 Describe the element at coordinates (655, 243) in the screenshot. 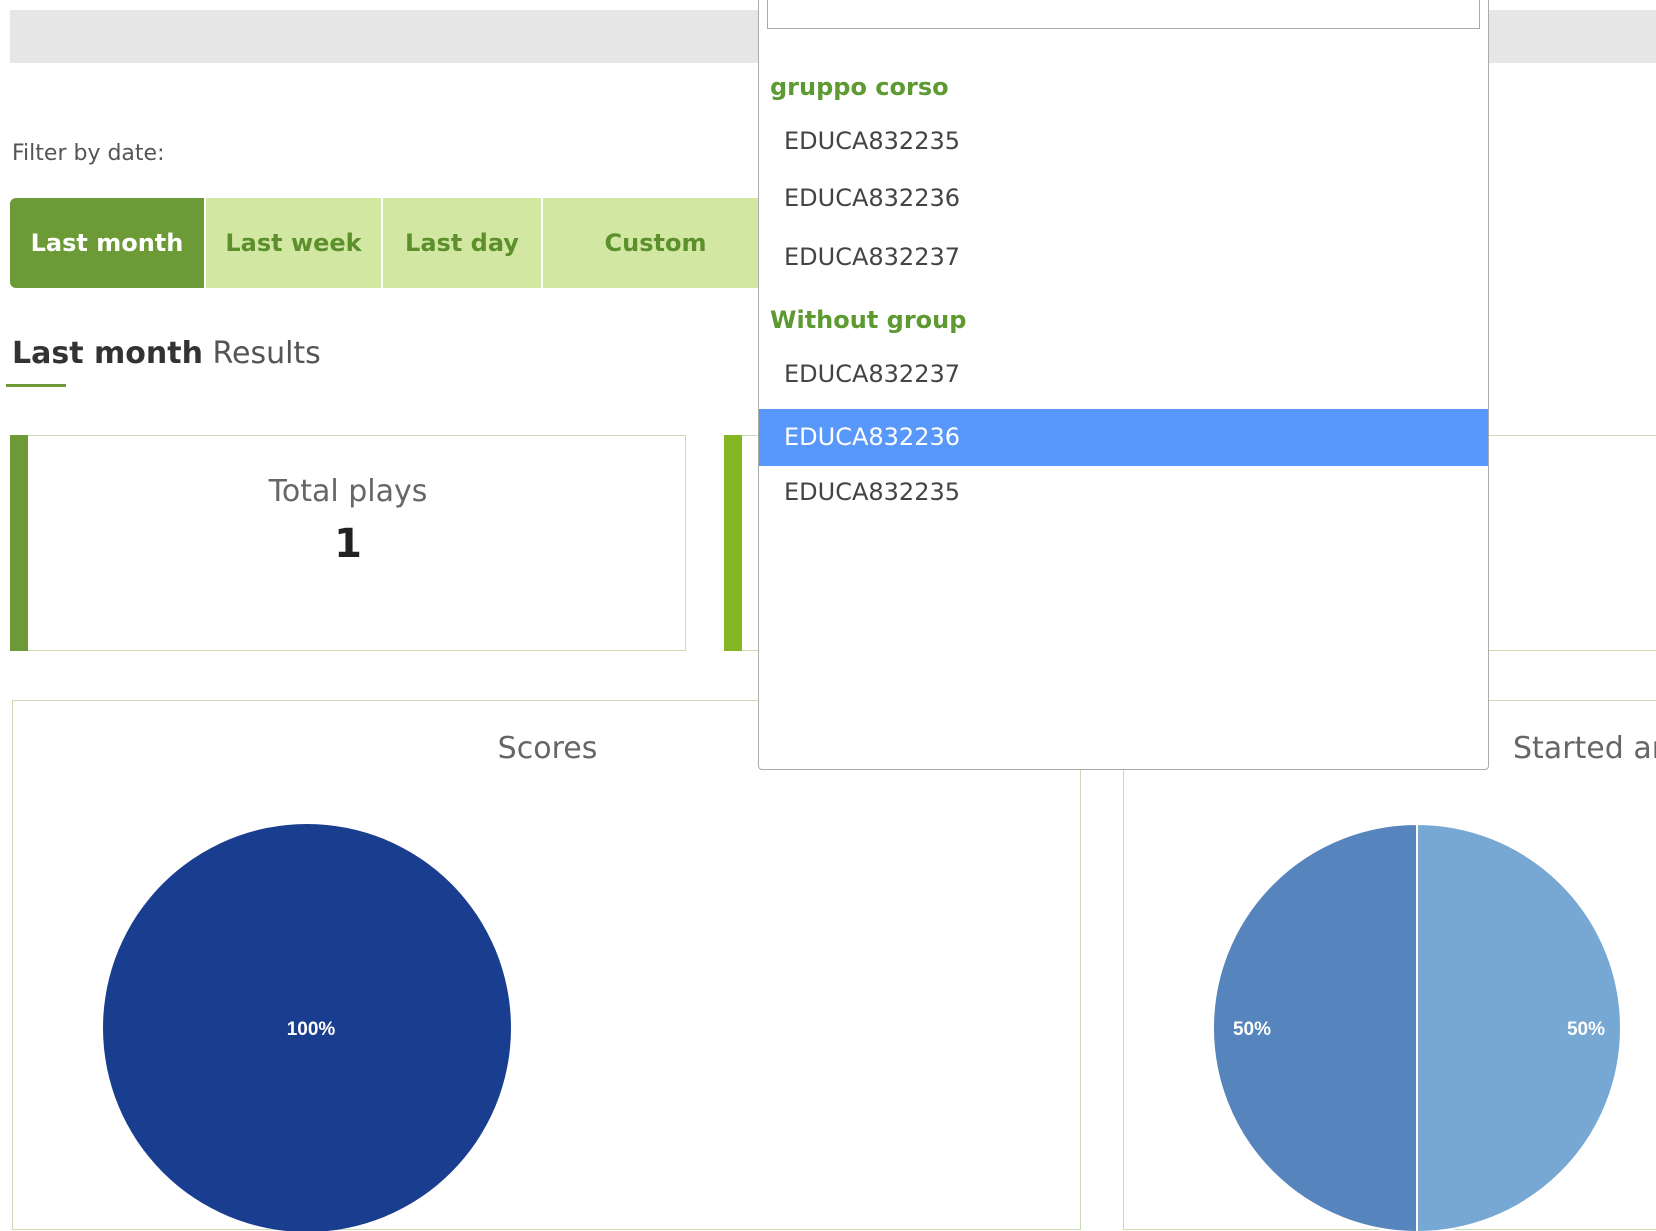

I see `tab-custom: Custom` at that location.